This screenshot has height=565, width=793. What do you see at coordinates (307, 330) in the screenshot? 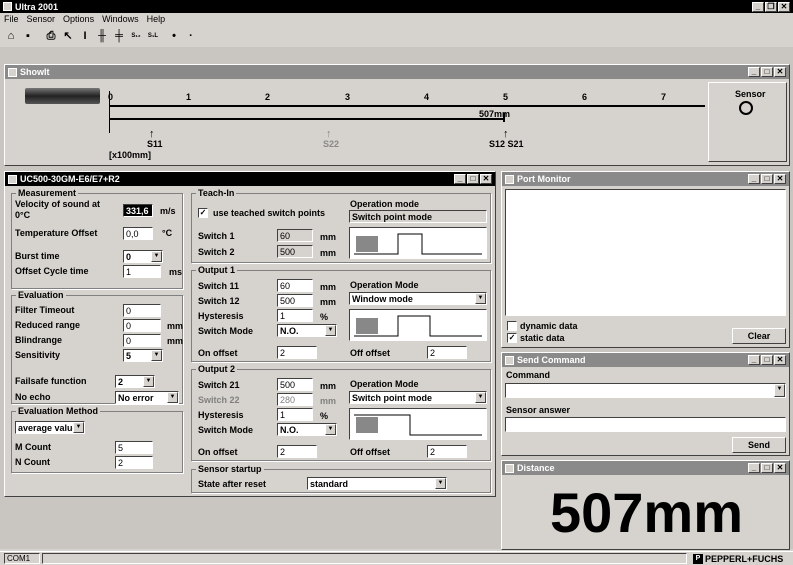
I see `mode1-select: N.O. ▼` at bounding box center [307, 330].